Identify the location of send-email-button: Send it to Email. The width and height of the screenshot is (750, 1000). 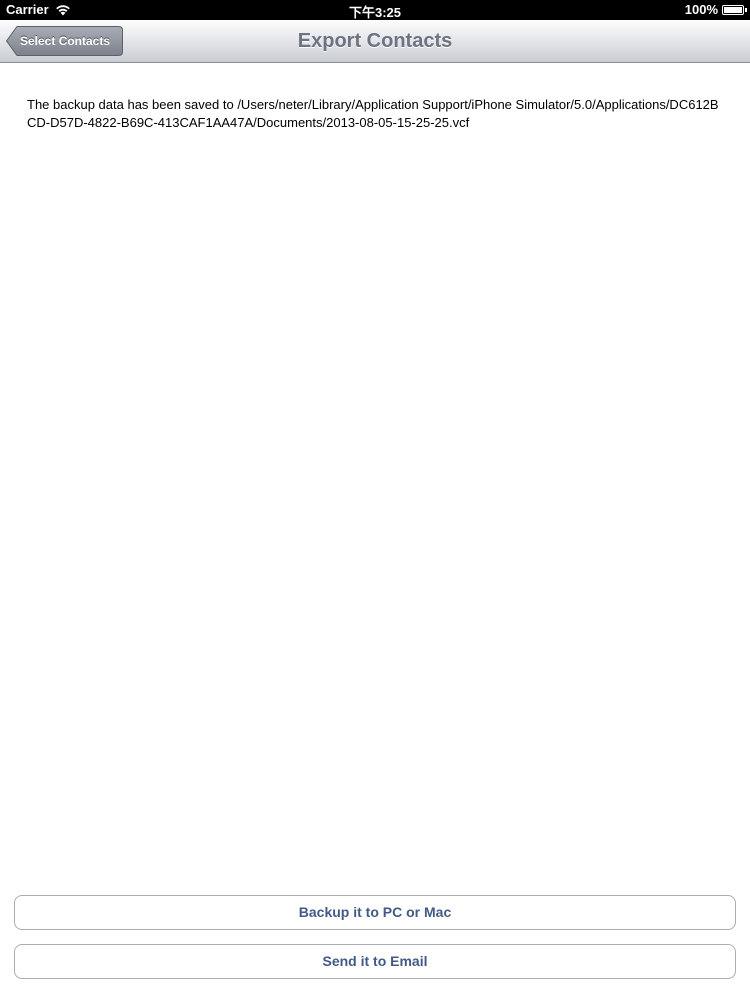
(375, 961).